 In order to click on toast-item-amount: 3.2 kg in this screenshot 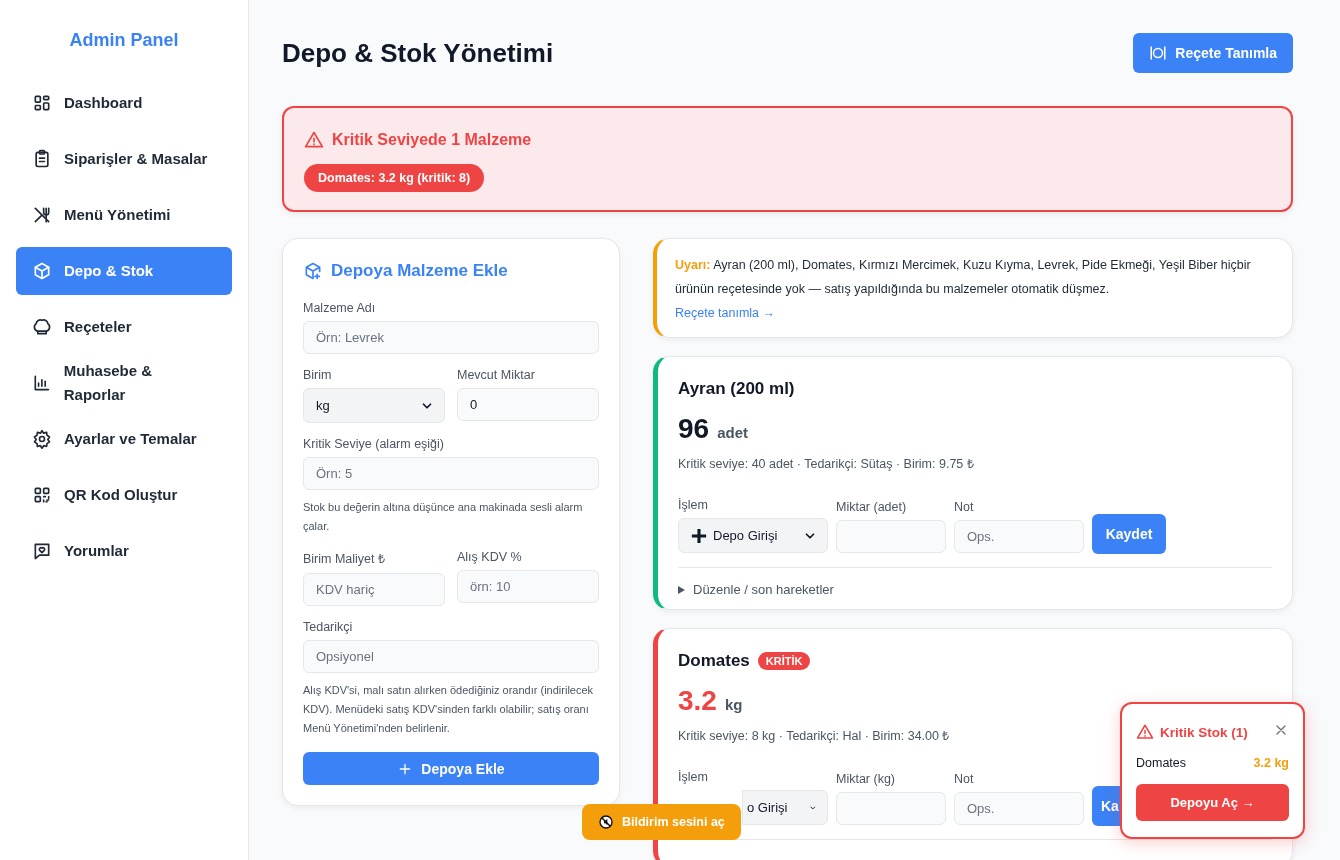, I will do `click(1271, 763)`.